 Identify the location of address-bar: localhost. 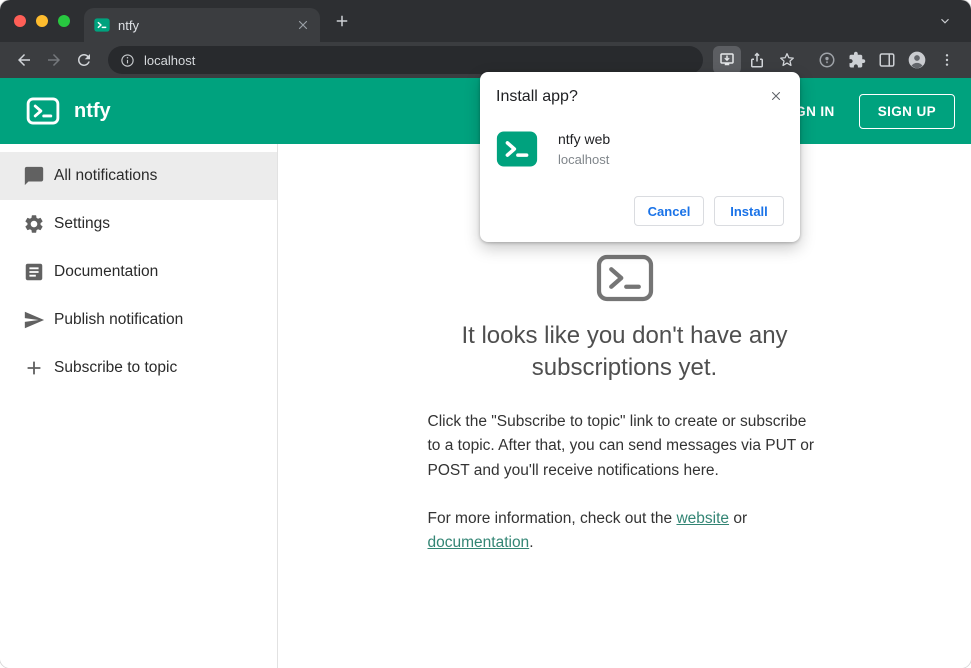
(405, 60).